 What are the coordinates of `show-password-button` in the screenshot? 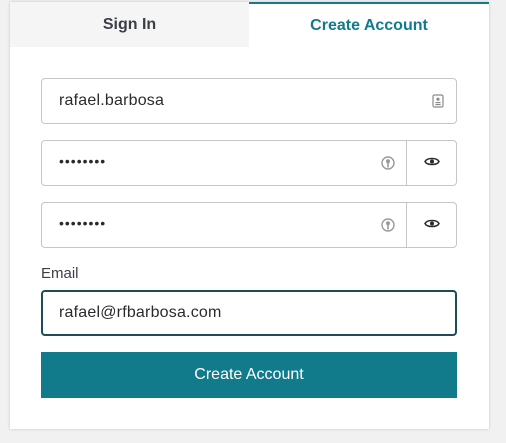 It's located at (431, 163).